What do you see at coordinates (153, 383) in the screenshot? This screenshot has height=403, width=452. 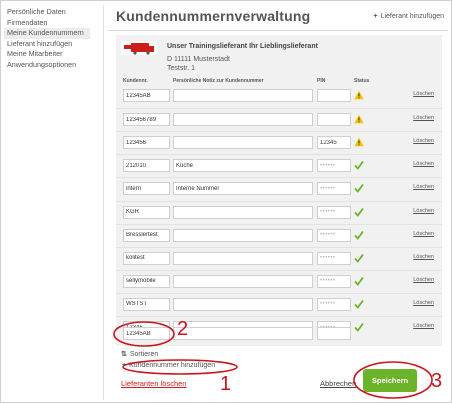 I see `delete-supplier-link: Lieferanten löschen` at bounding box center [153, 383].